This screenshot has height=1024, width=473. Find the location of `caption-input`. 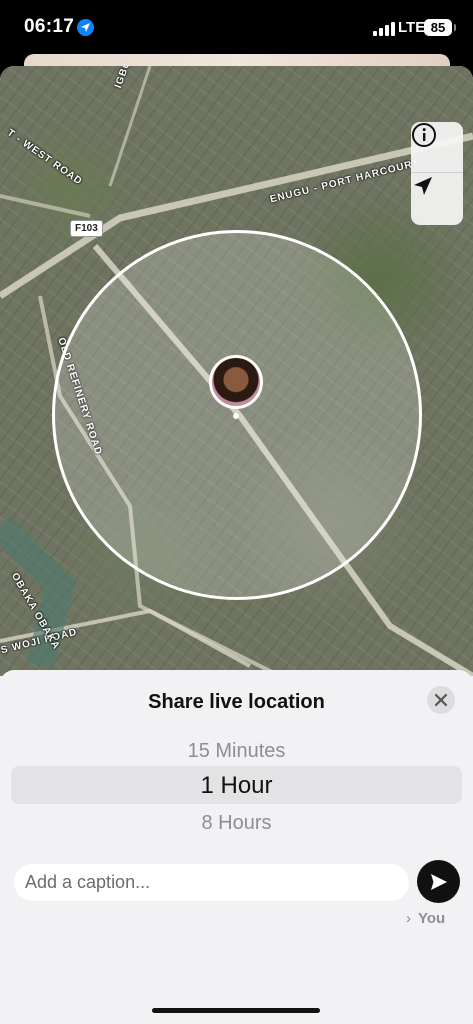

caption-input is located at coordinates (211, 882).